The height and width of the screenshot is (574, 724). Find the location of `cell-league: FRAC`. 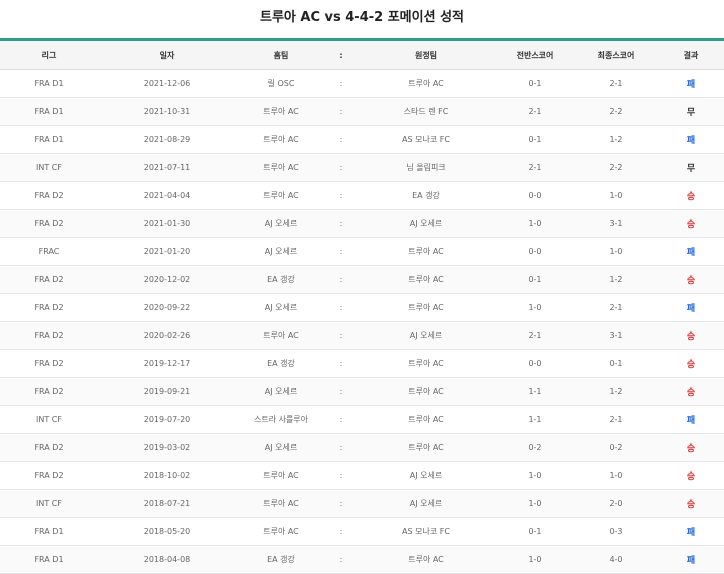

cell-league: FRAC is located at coordinates (49, 251).